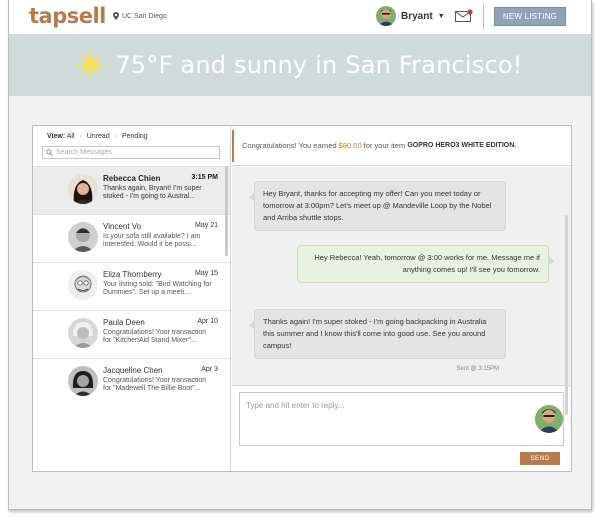 This screenshot has height=520, width=600. I want to click on reply-input, so click(381, 405).